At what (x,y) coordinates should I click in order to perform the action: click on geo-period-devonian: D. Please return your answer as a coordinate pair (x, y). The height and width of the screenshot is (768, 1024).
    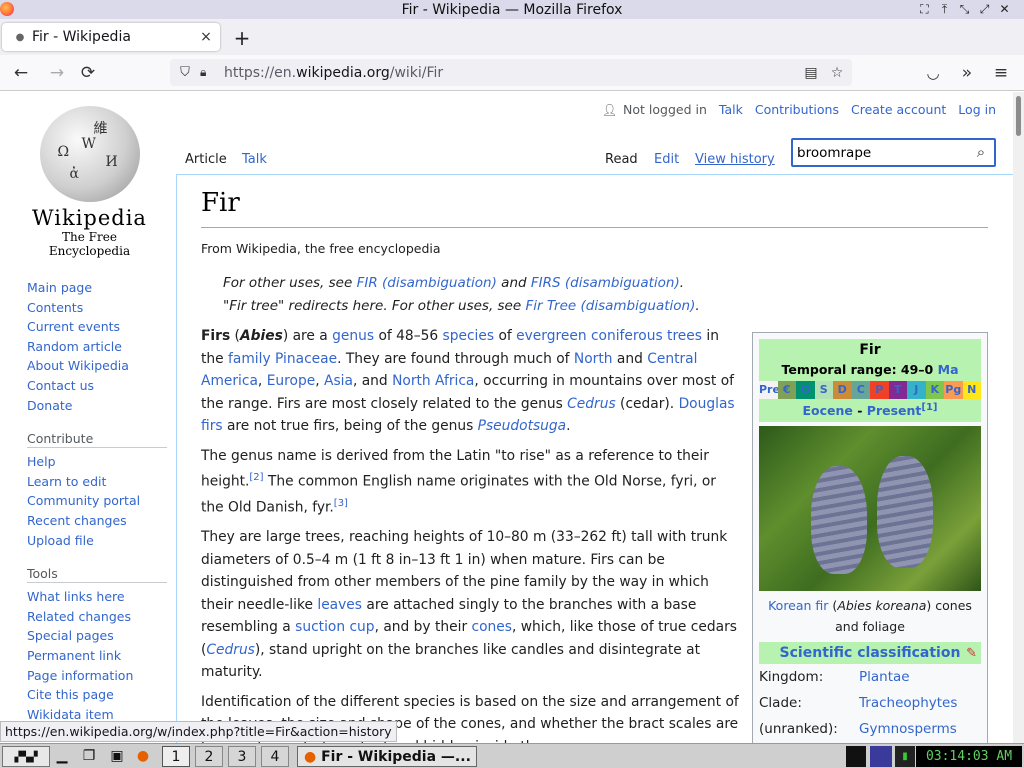
    Looking at the image, I should click on (842, 390).